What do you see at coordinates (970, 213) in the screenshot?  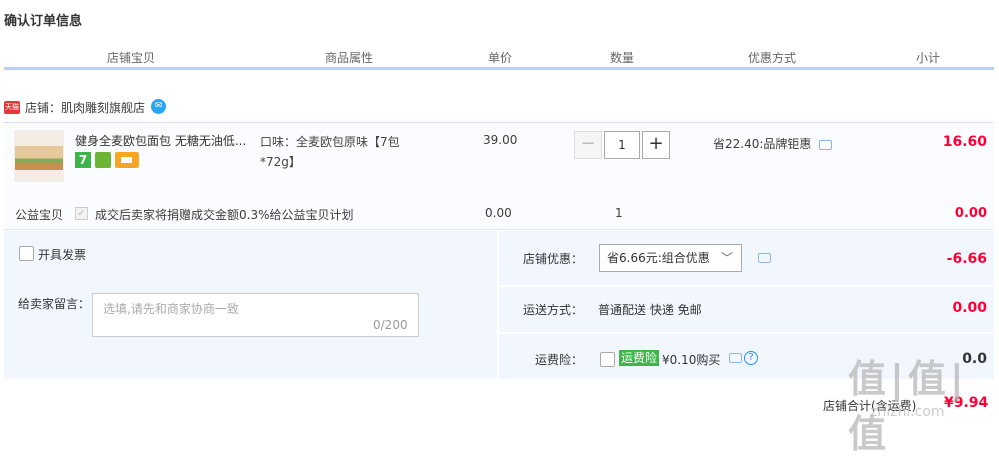 I see `charity-subtotal: 0.00` at bounding box center [970, 213].